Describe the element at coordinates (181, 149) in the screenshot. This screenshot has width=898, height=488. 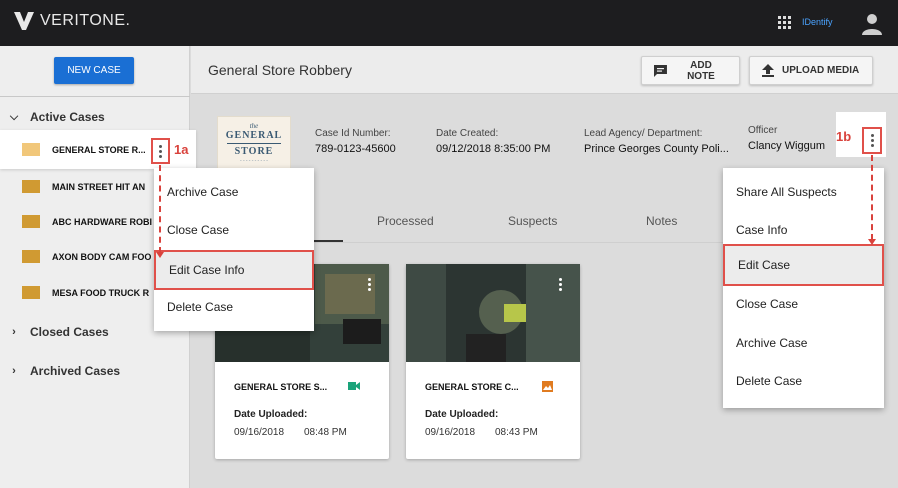
I see `callout-1a: 1a` at that location.